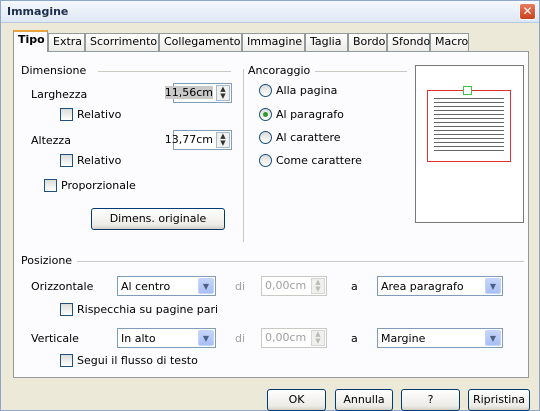 This screenshot has width=540, height=411. Describe the element at coordinates (30, 41) in the screenshot. I see `tab-tipo: Tipo` at that location.